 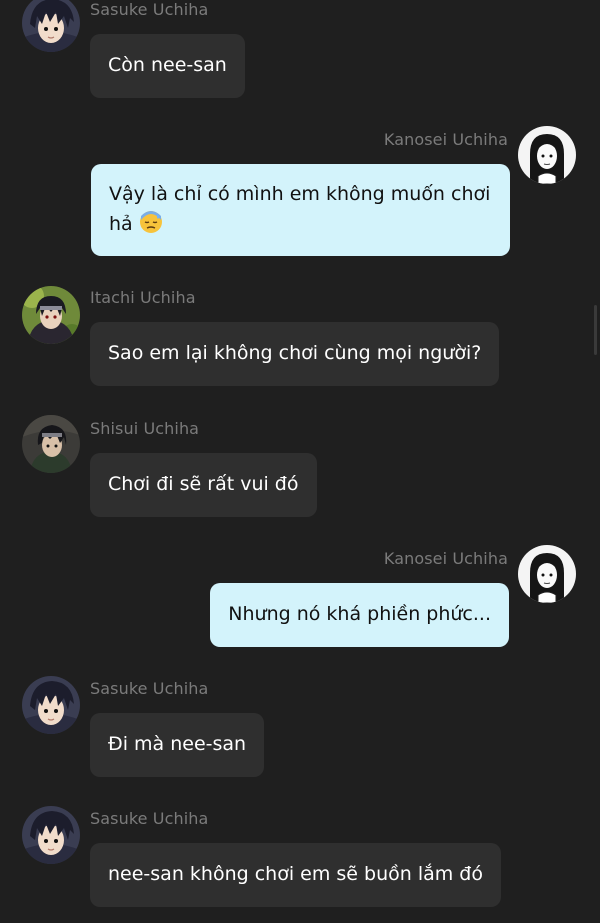 I want to click on message-bubble: Vậy là chỉ có mình em không muốn chơi hả, so click(x=300, y=210).